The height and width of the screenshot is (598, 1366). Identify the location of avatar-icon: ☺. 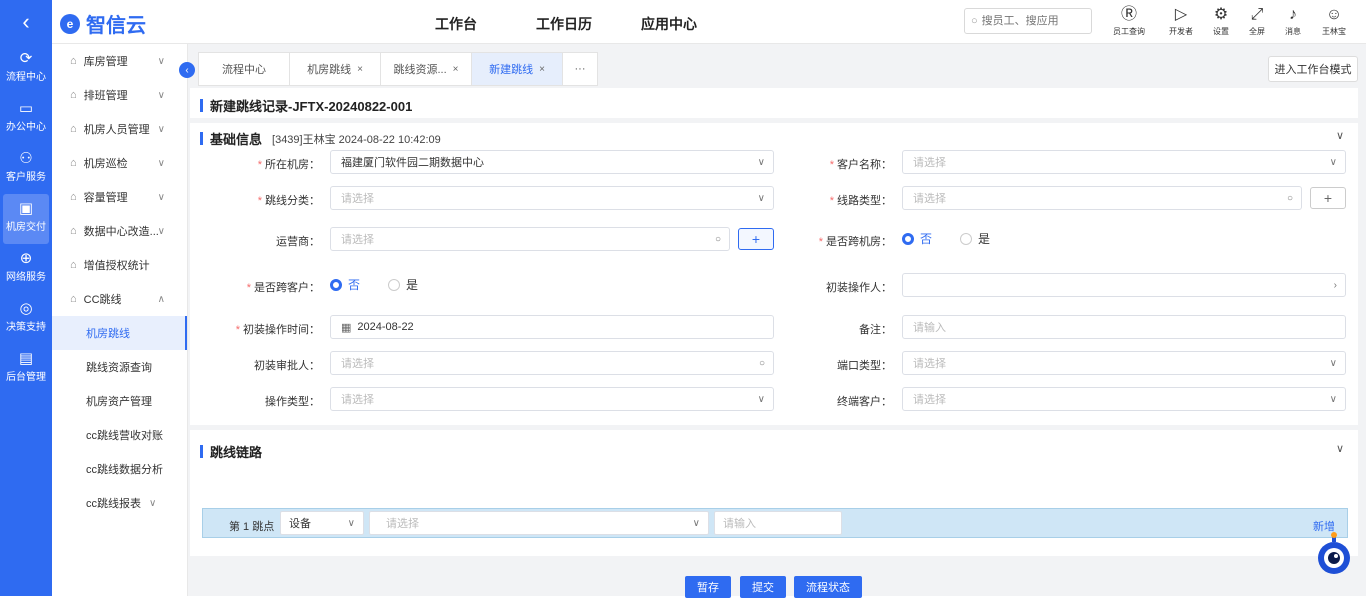
(1334, 14).